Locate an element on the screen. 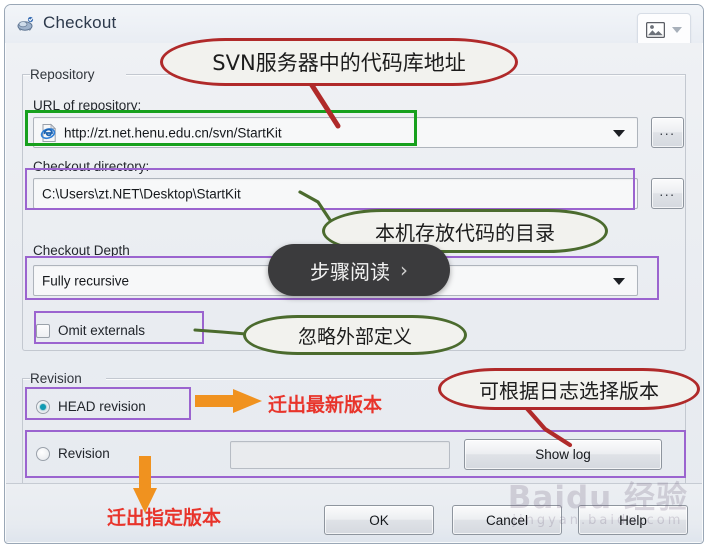 This screenshot has width=710, height=548. url-highlight-box is located at coordinates (221, 128).